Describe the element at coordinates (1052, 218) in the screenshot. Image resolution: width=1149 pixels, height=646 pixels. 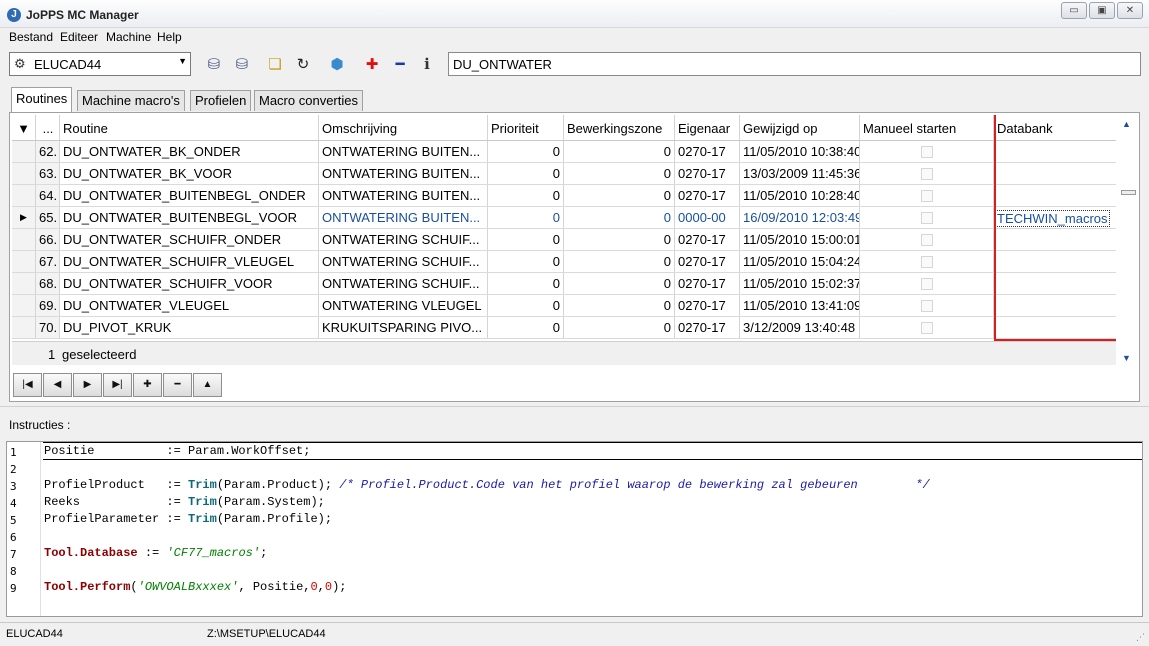
I see `databank-value: TECHWIN_macros` at that location.